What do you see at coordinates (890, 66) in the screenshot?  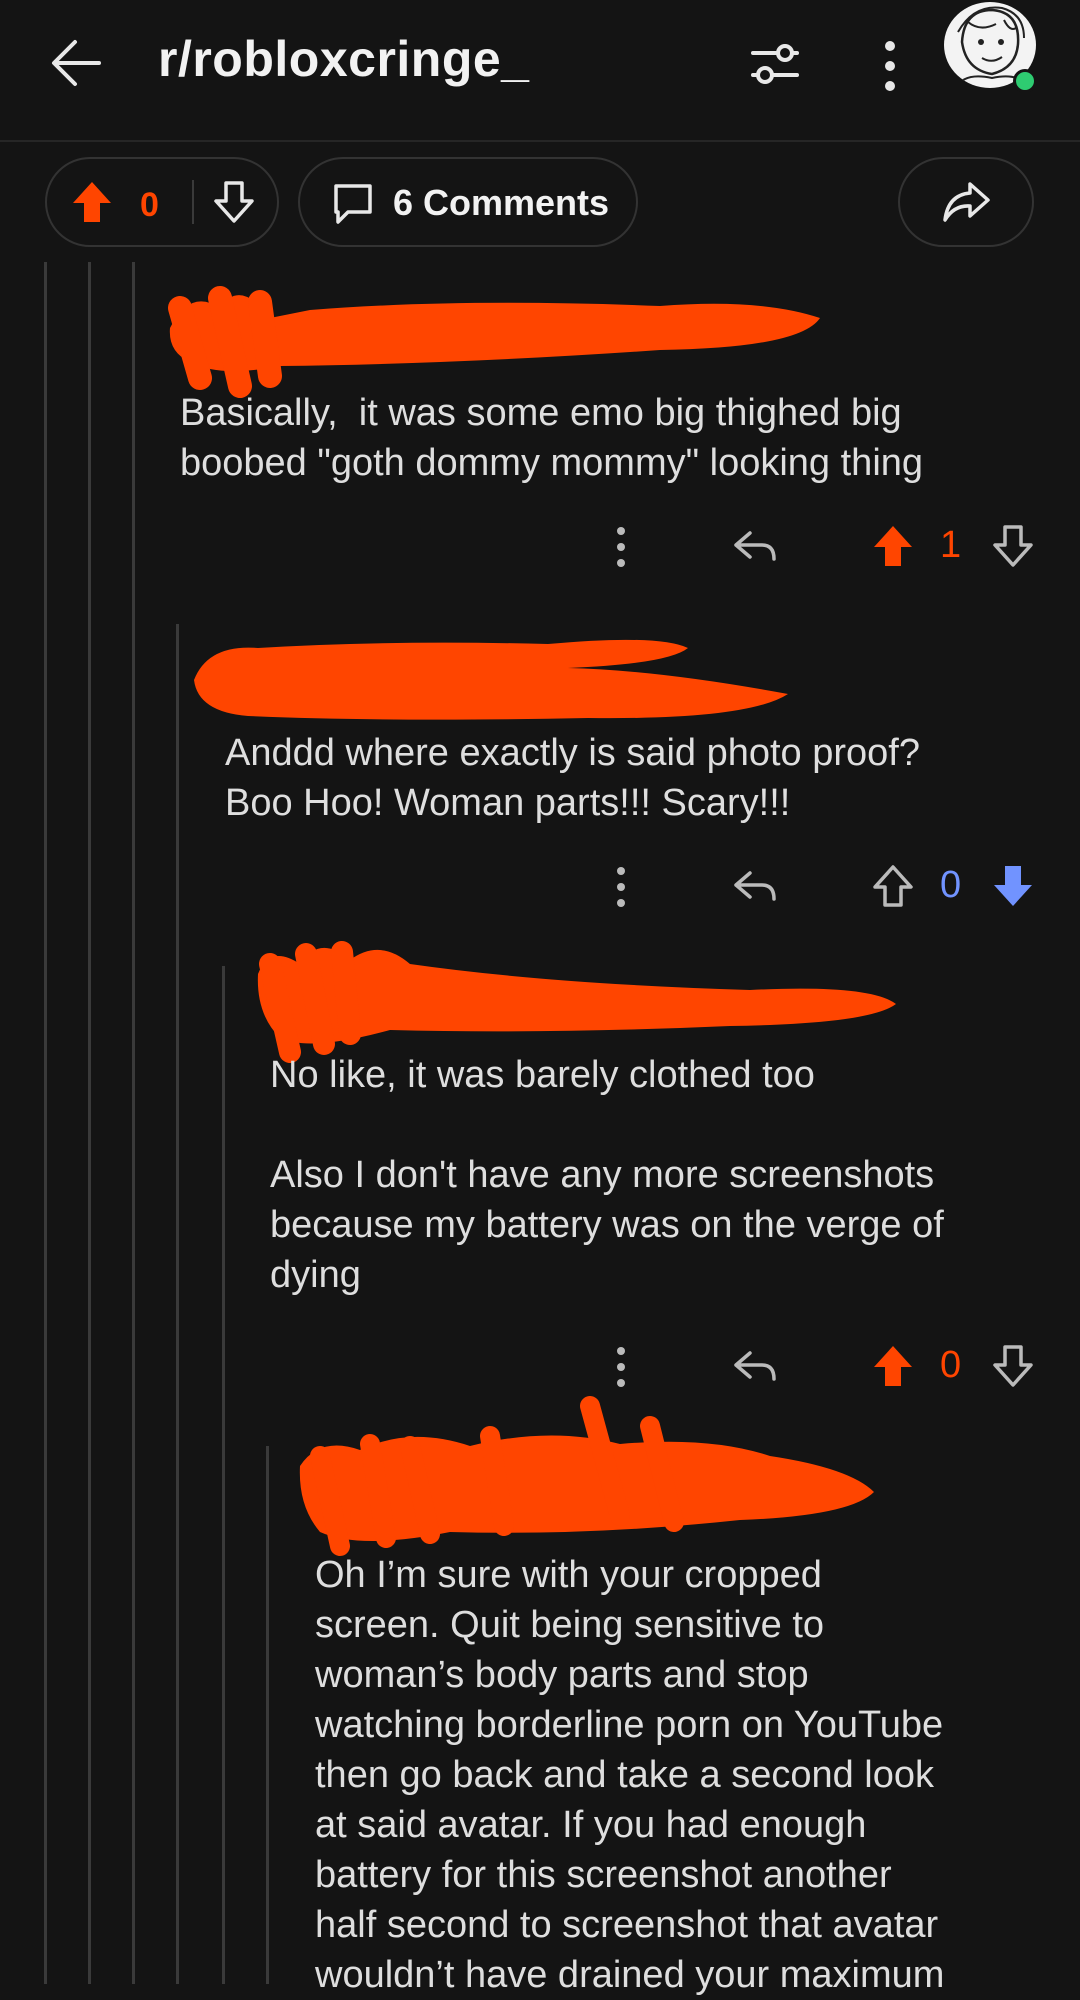 I see `more-options-icon` at bounding box center [890, 66].